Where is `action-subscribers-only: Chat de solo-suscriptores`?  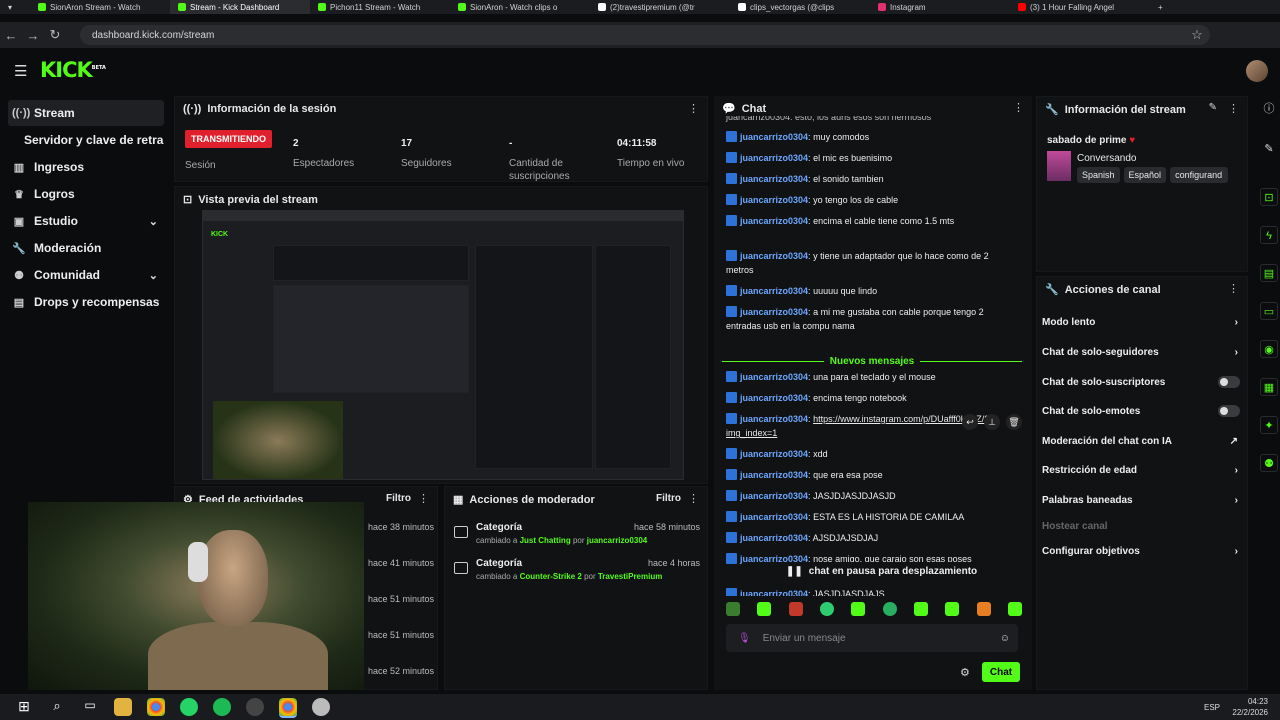
action-subscribers-only: Chat de solo-suscriptores is located at coordinates (1142, 382).